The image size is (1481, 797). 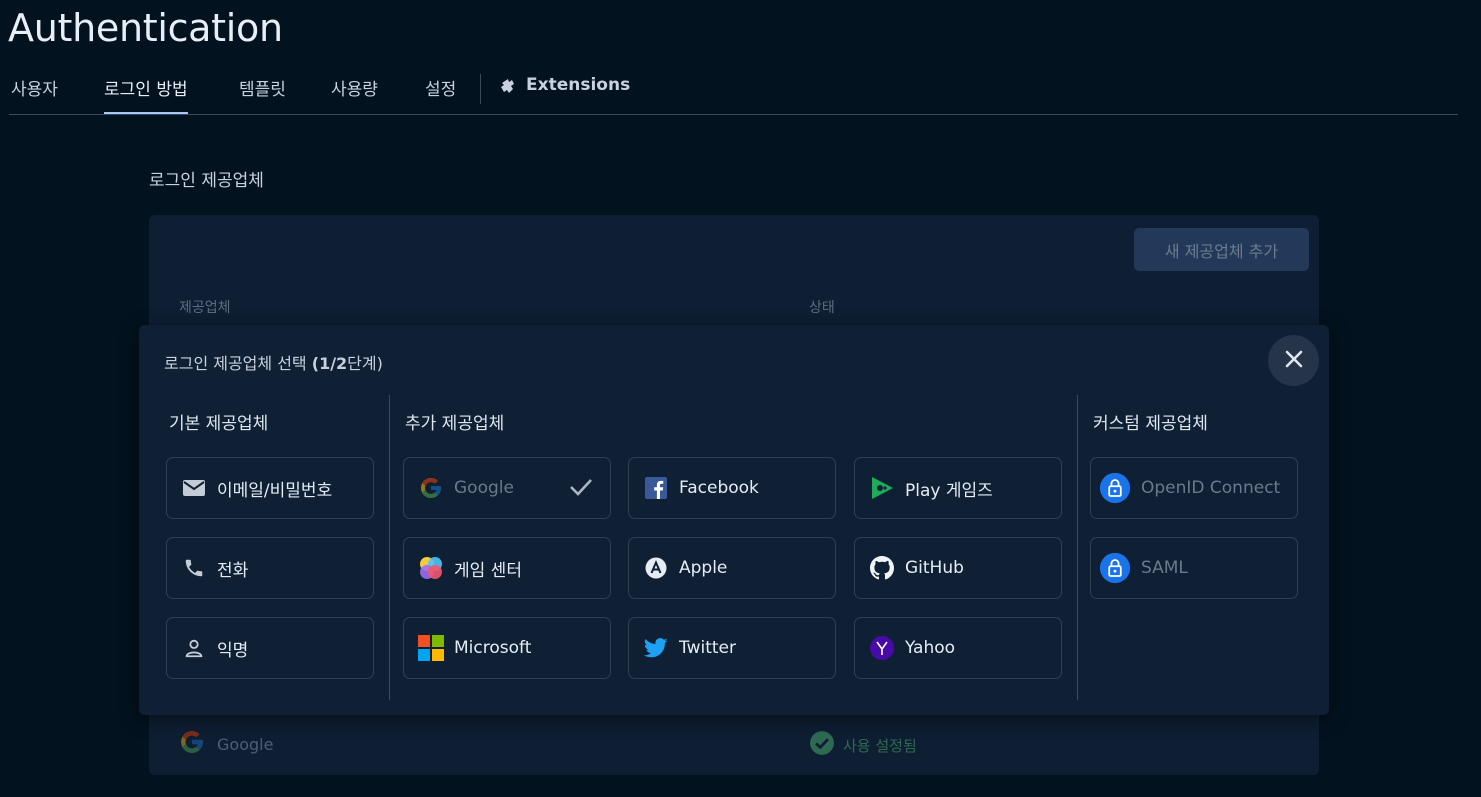 I want to click on tab-usage: 사용량, so click(x=354, y=94).